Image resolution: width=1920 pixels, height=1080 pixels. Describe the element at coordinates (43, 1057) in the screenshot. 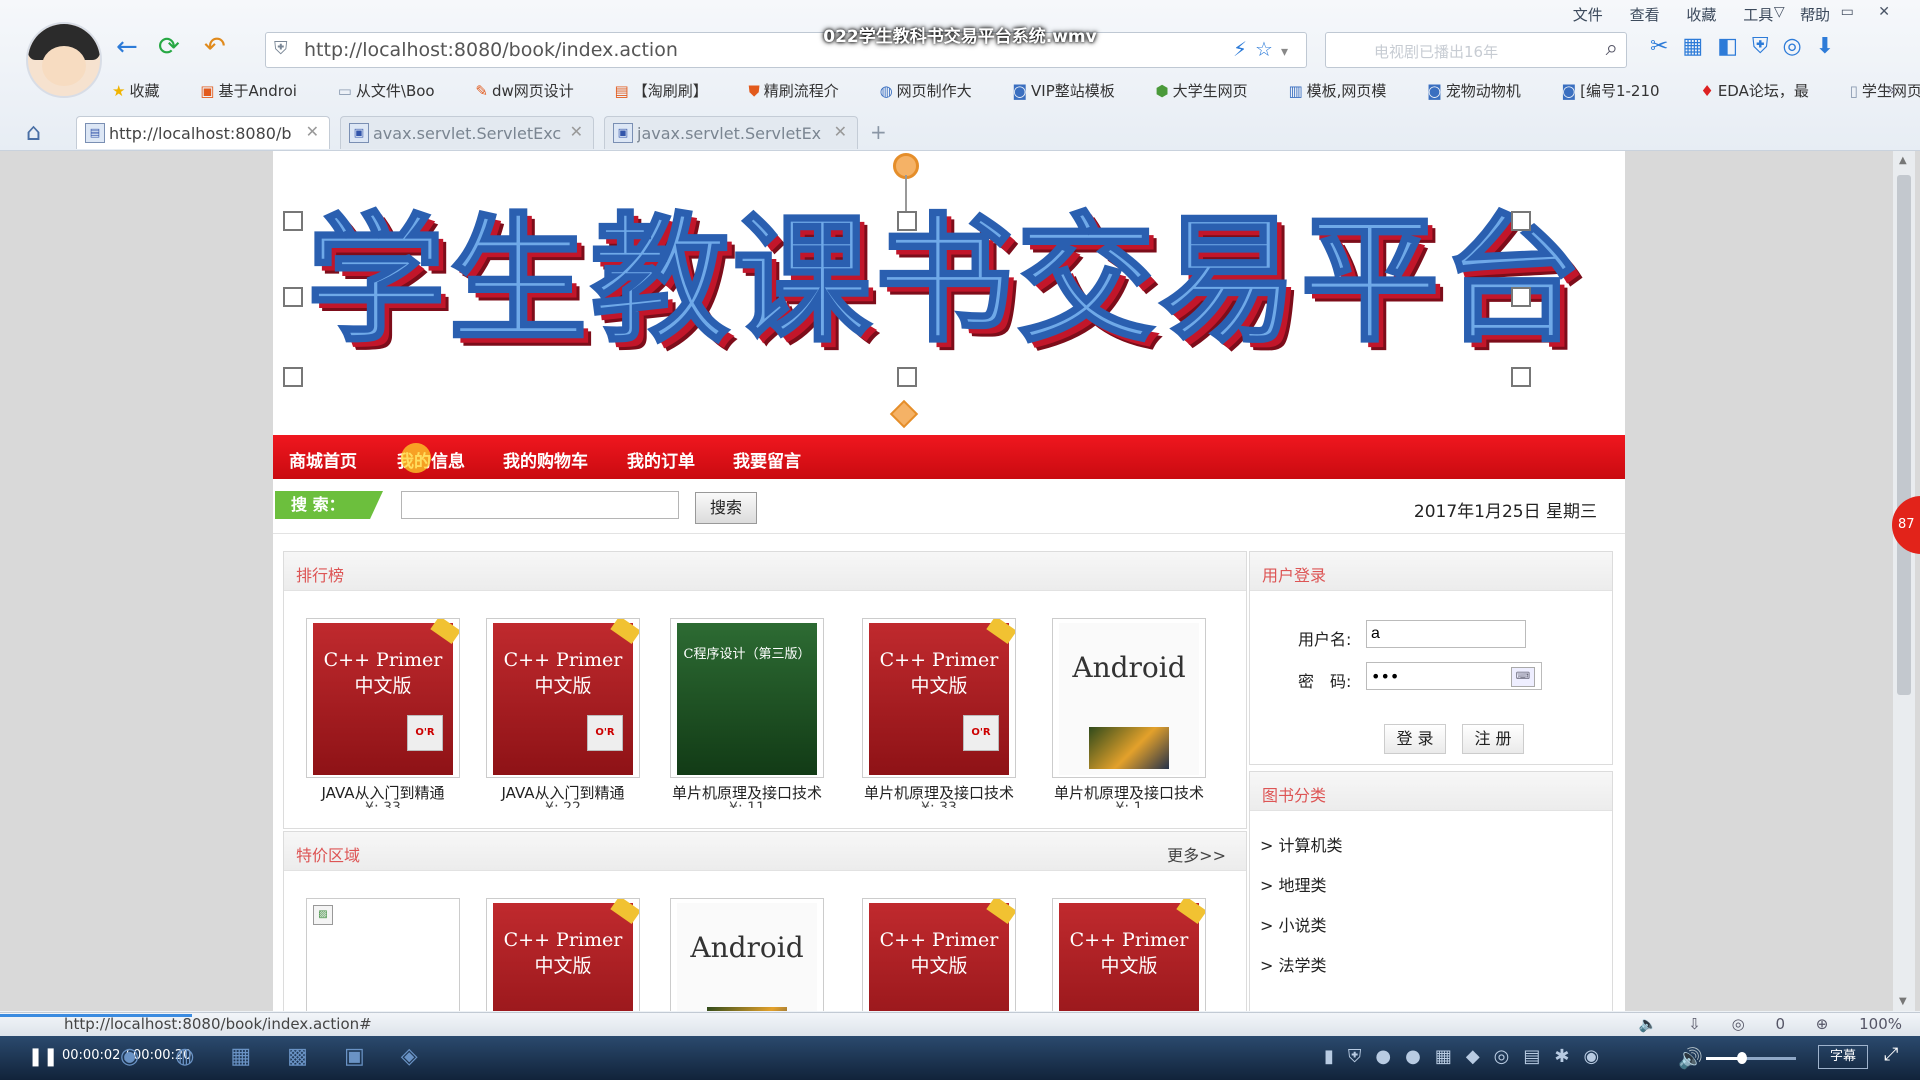

I see `pause-icon: ❚❚` at that location.